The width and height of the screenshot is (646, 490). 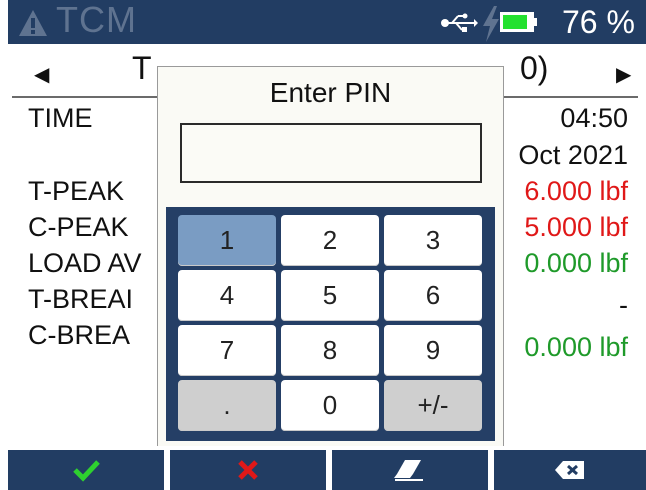 I want to click on key-1: 1, so click(x=227, y=240).